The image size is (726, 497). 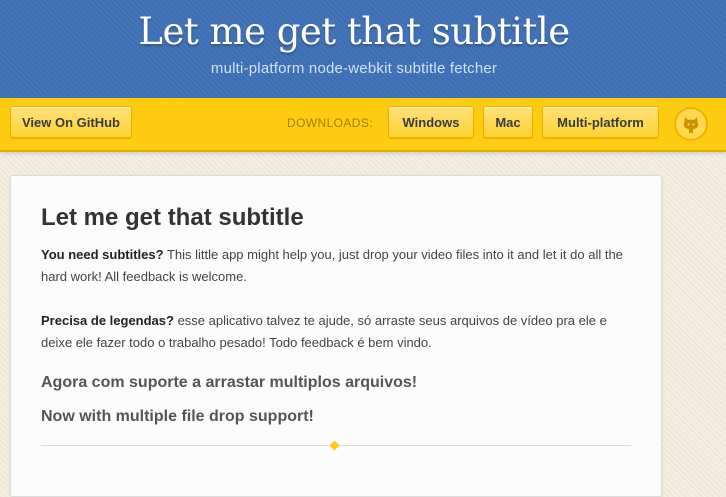 What do you see at coordinates (172, 217) in the screenshot?
I see `page-title: Let me get that subtitle` at bounding box center [172, 217].